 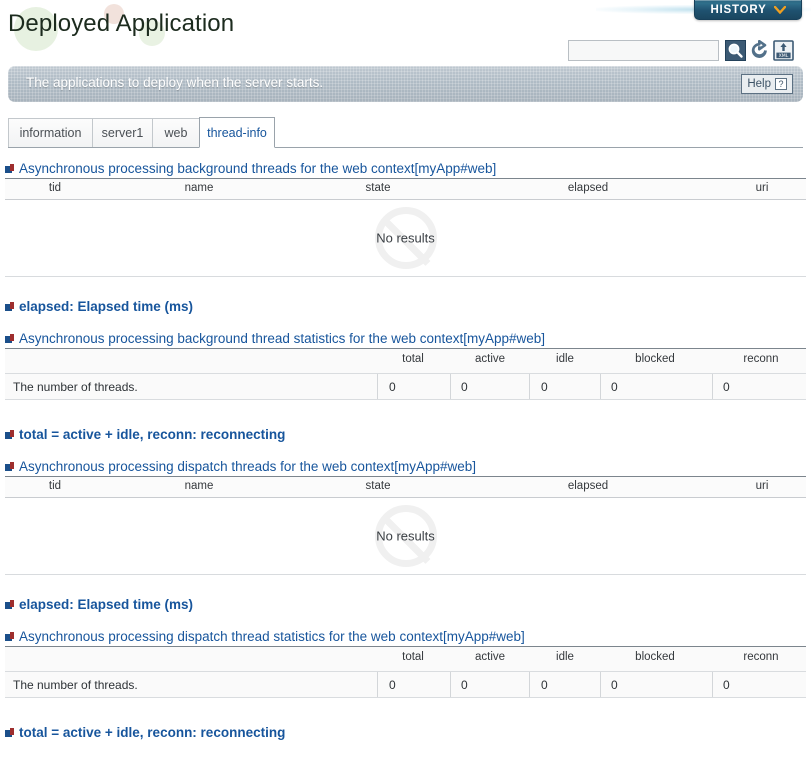 I want to click on tab-web: web, so click(x=176, y=133).